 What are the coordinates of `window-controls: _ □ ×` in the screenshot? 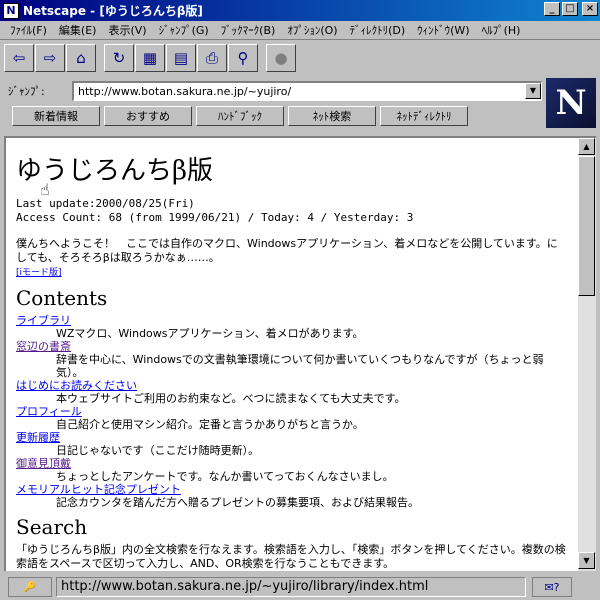 It's located at (571, 9).